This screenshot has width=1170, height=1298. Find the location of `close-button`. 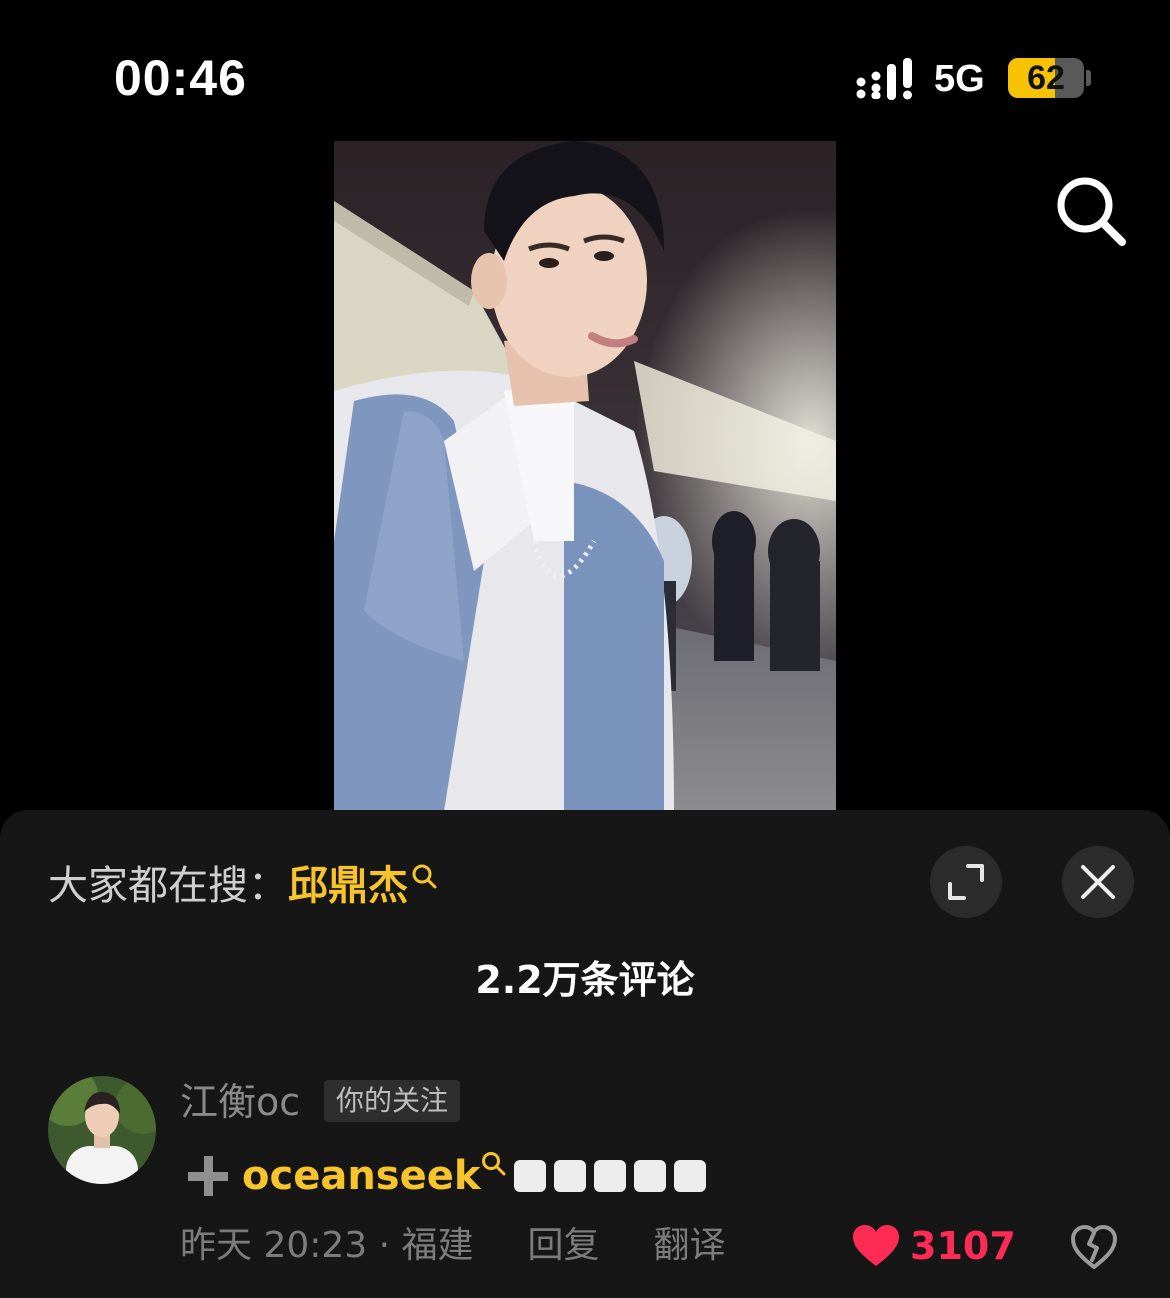

close-button is located at coordinates (1098, 882).